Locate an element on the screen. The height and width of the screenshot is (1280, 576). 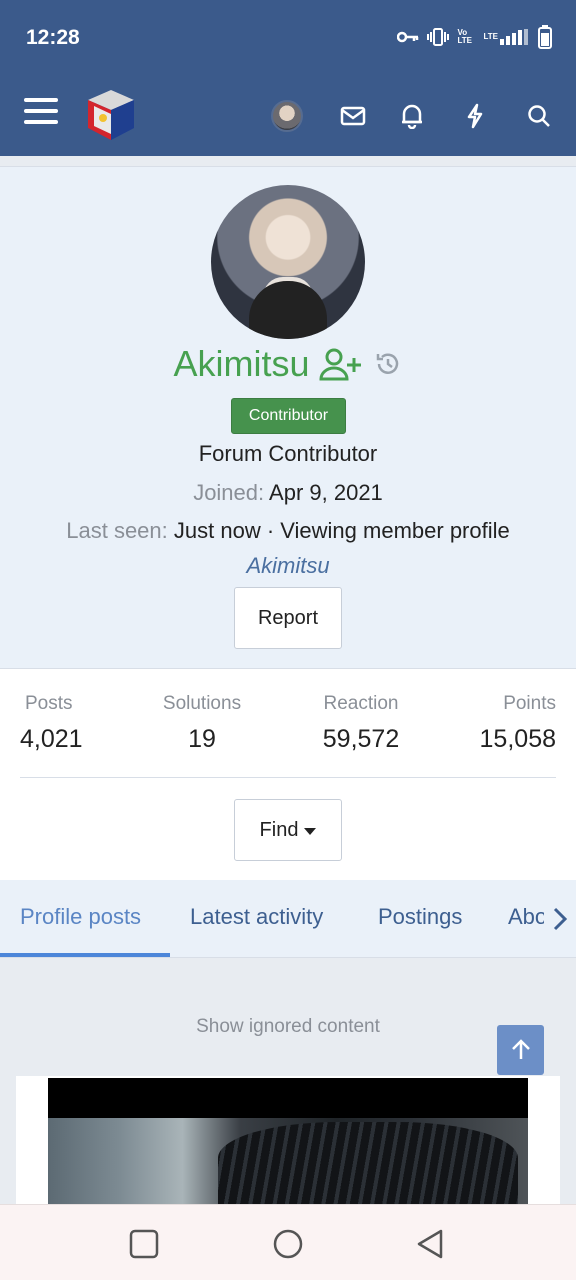
tab-latest-activity: Latest activity is located at coordinates (256, 917).